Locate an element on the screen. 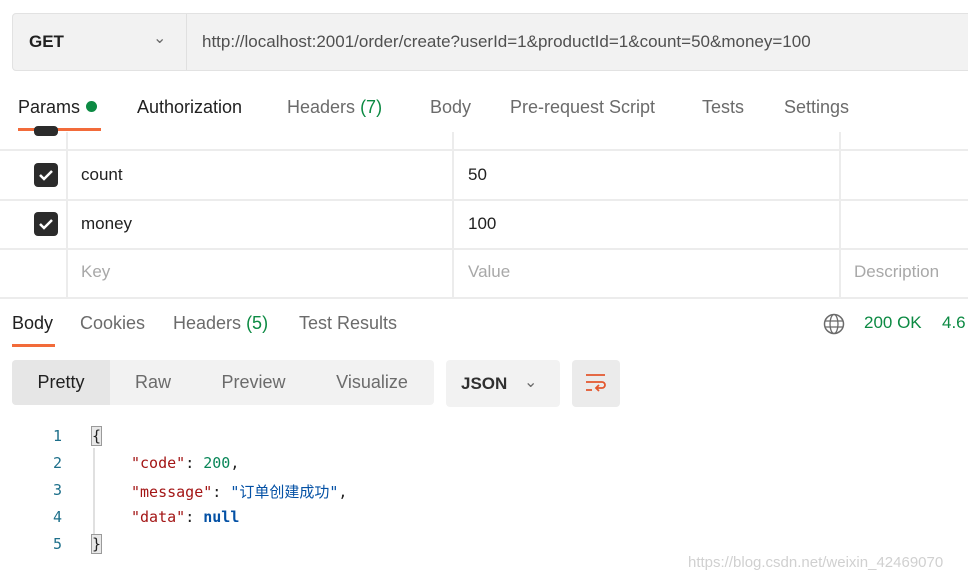 The height and width of the screenshot is (582, 968). json-key: "message" is located at coordinates (172, 492).